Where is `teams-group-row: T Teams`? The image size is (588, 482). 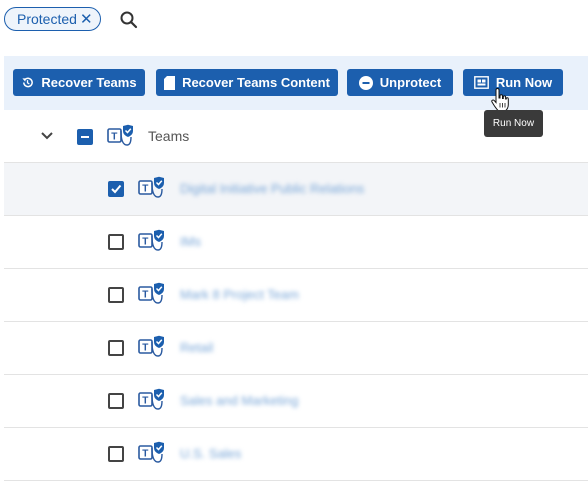
teams-group-row: T Teams is located at coordinates (296, 136).